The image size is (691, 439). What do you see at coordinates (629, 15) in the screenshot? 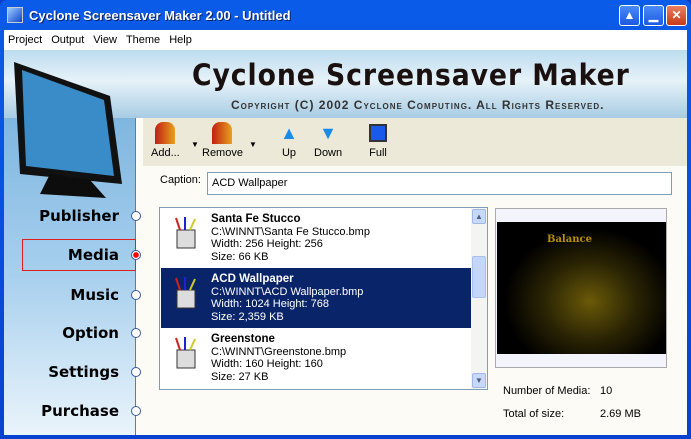
I see `rollup-button: ▲` at bounding box center [629, 15].